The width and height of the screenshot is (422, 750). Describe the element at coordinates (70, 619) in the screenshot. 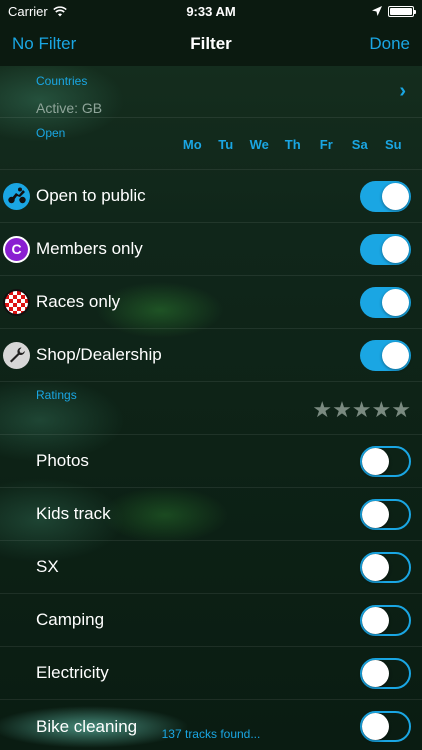

I see `camping-label: Camping` at that location.